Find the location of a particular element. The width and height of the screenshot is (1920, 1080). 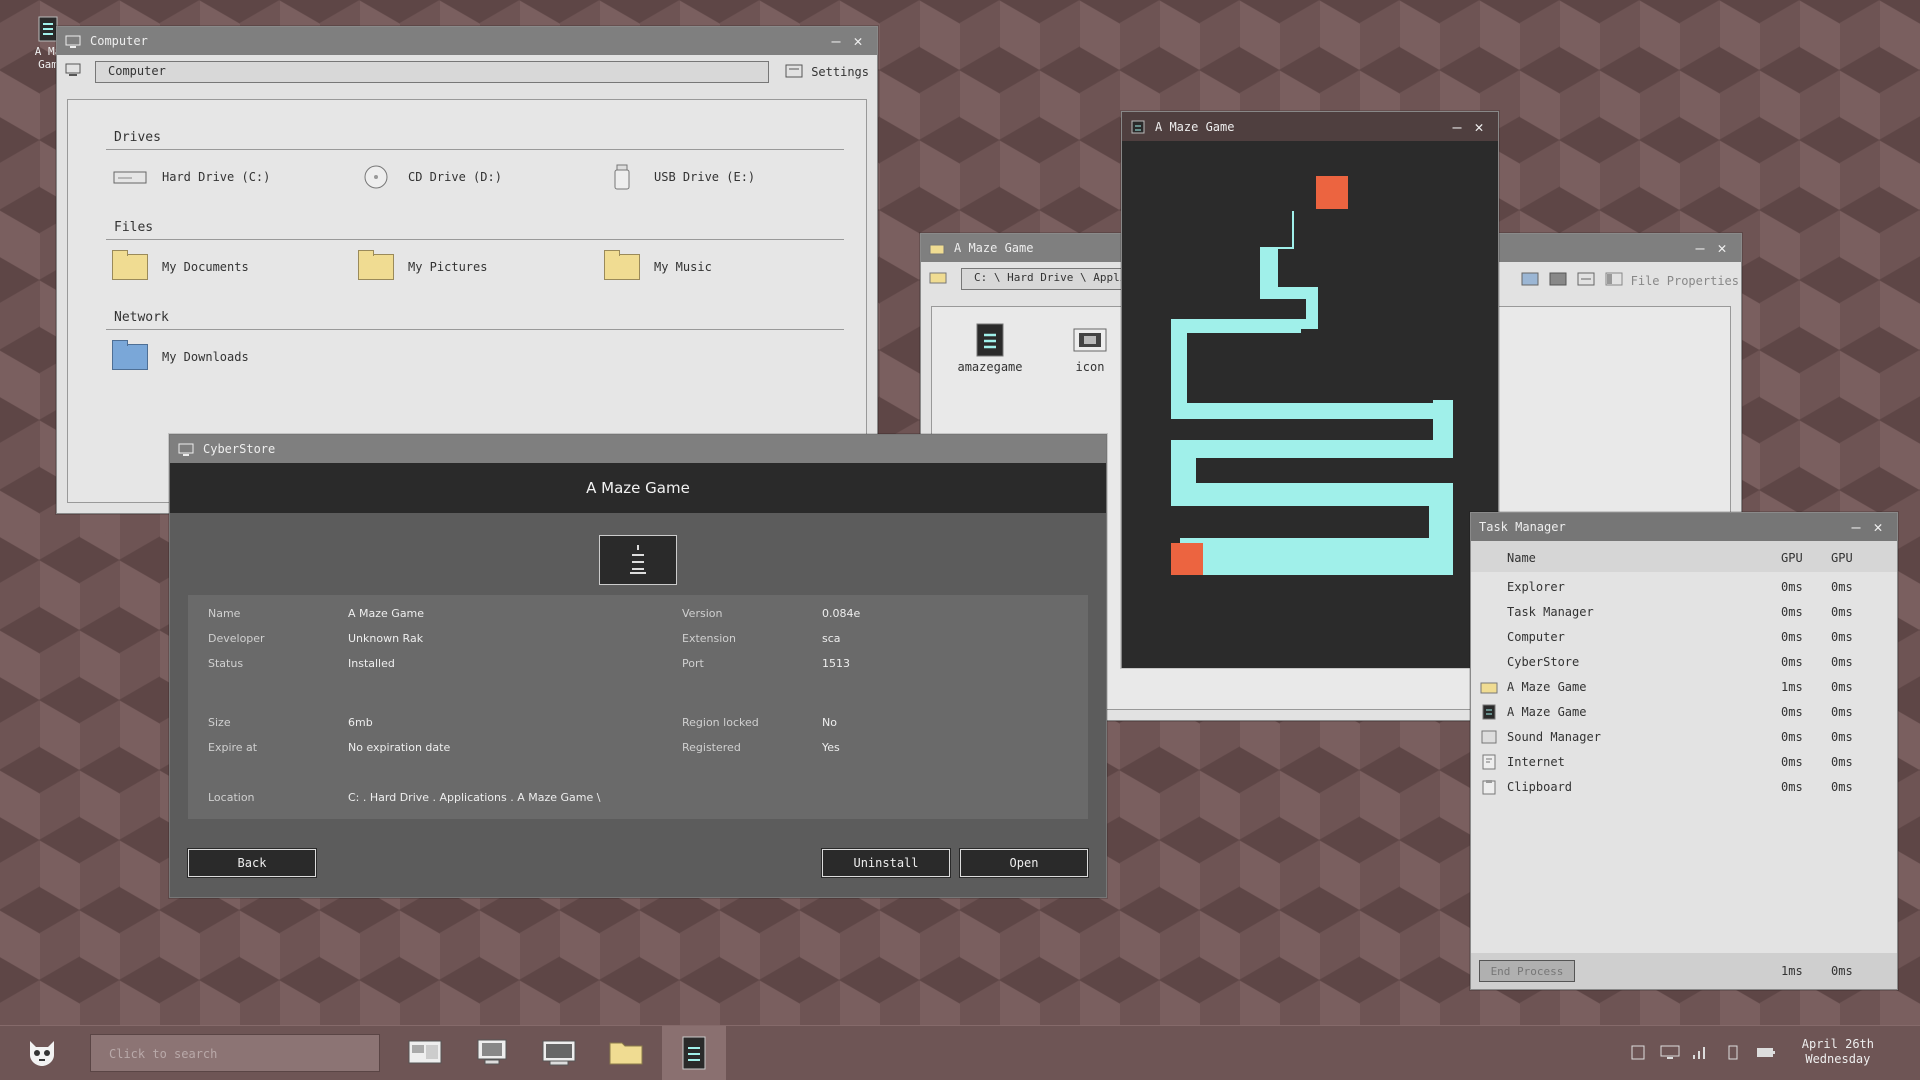

address-input: Computer is located at coordinates (432, 72).